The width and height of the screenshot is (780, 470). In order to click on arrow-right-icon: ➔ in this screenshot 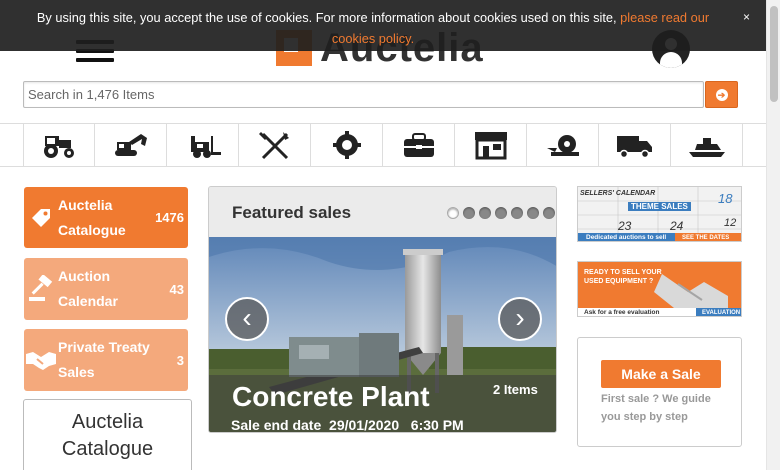, I will do `click(721, 94)`.